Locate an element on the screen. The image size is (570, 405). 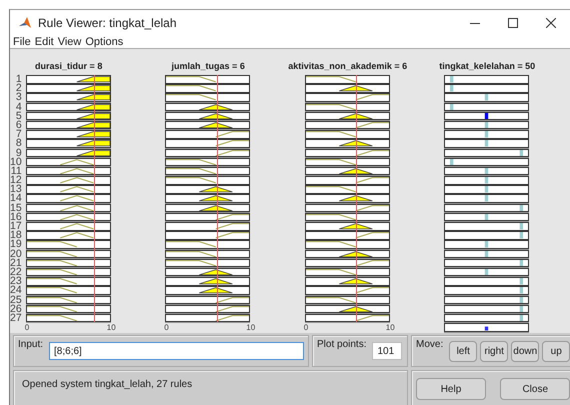
input-label: Input: is located at coordinates (31, 344).